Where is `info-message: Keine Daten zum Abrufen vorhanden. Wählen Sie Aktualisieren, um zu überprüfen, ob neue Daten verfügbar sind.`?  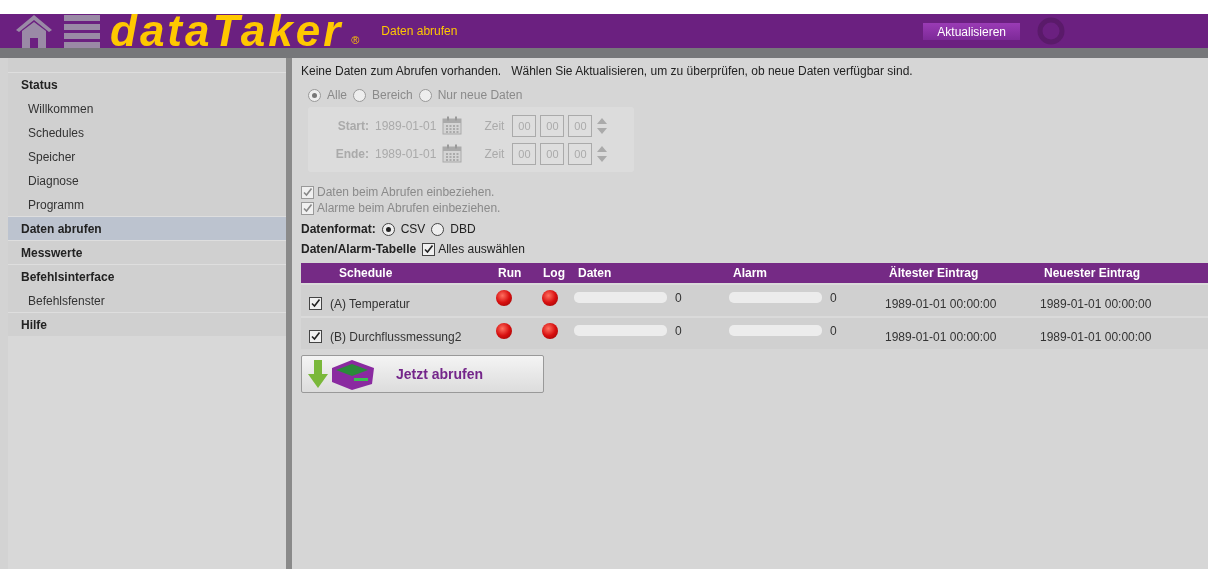
info-message: Keine Daten zum Abrufen vorhanden. Wählen Sie Aktualisieren, um zu überprüfen, ob neue Daten verfügbar sind. is located at coordinates (607, 71).